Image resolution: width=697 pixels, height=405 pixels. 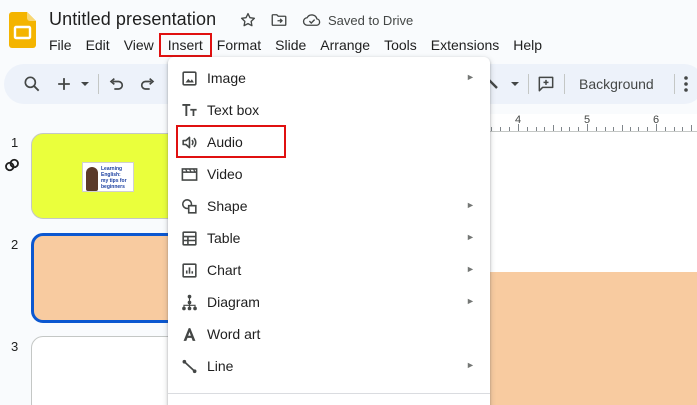 What do you see at coordinates (189, 270) in the screenshot?
I see `chart-icon` at bounding box center [189, 270].